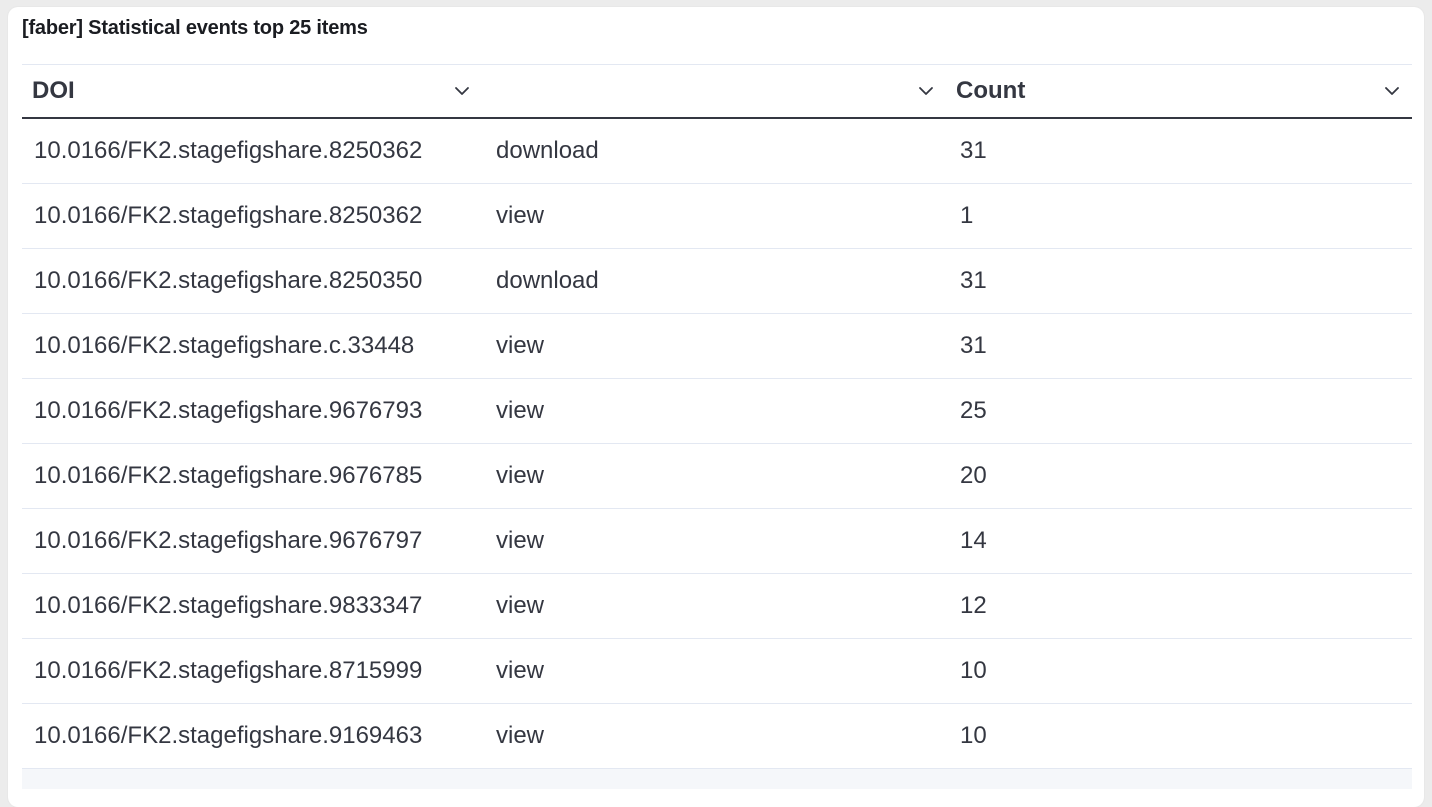  Describe the element at coordinates (228, 605) in the screenshot. I see `doi-cell: 10.0166/FK2.stagefigshare.9833347` at that location.